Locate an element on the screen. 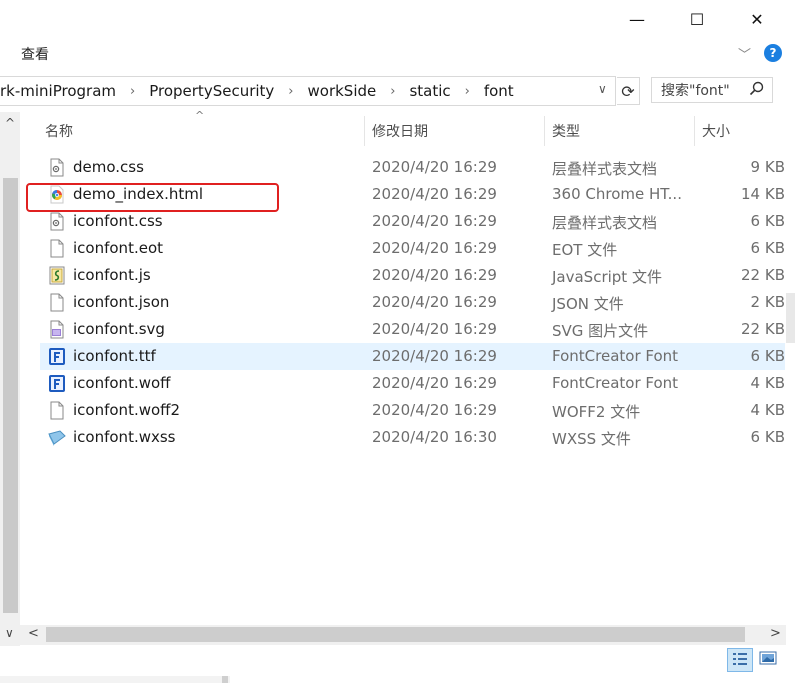 This screenshot has width=795, height=683. close-icon: ✕ is located at coordinates (757, 19).